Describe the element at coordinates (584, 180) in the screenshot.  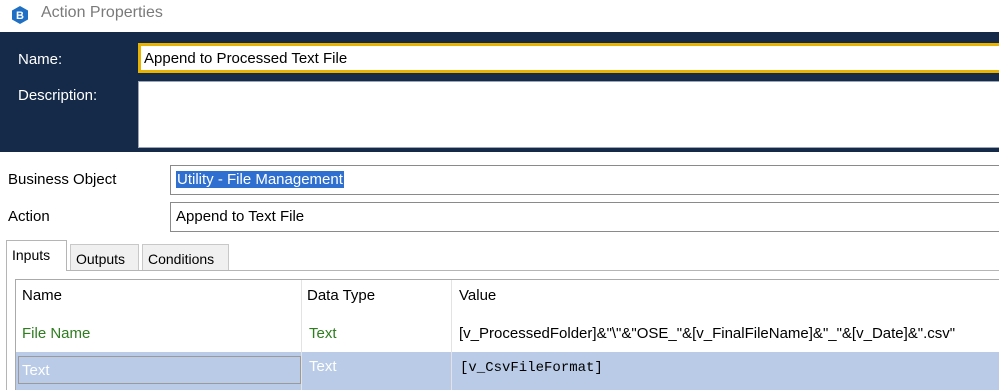
I see `business-object-field: Utility - File Management` at that location.